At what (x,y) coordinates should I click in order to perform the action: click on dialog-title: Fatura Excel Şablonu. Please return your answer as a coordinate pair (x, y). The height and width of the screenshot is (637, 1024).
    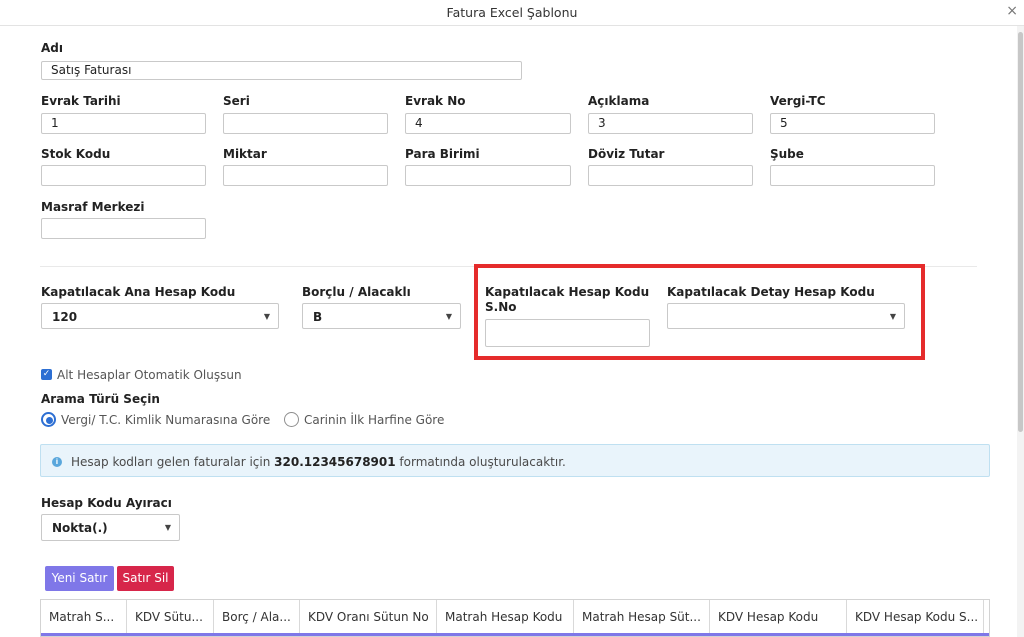
    Looking at the image, I should click on (512, 12).